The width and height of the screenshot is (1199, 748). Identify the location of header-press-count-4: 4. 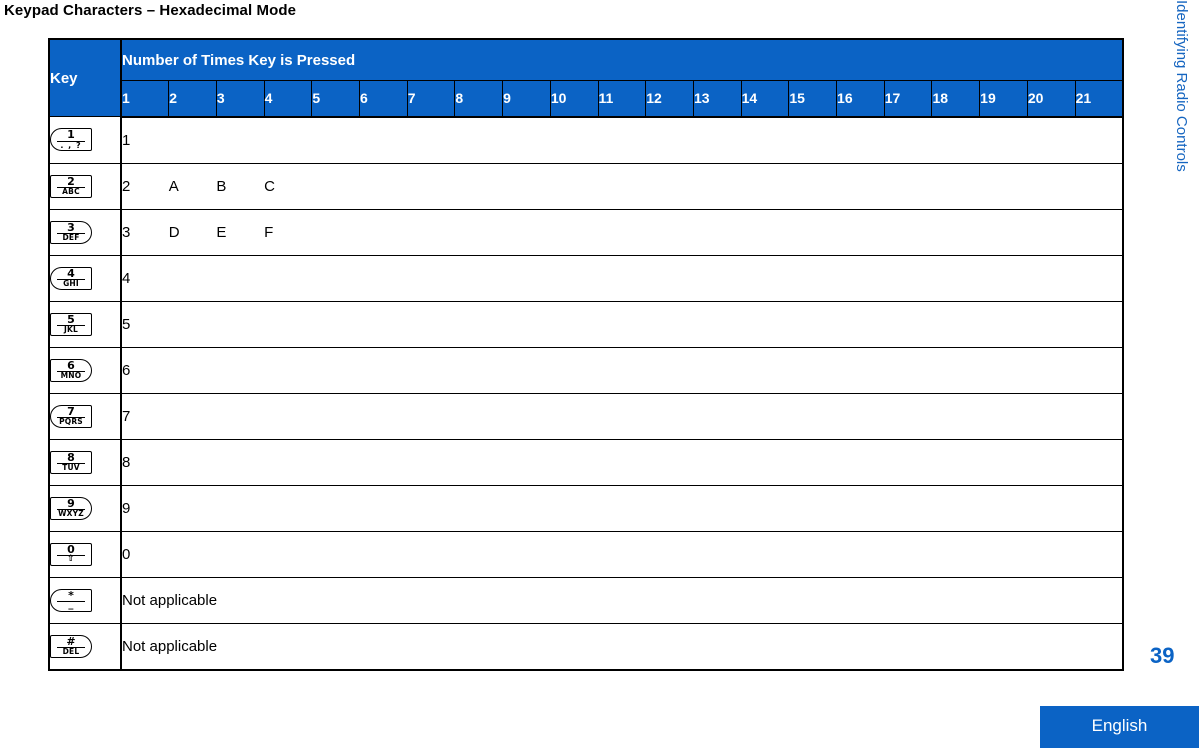
(288, 99).